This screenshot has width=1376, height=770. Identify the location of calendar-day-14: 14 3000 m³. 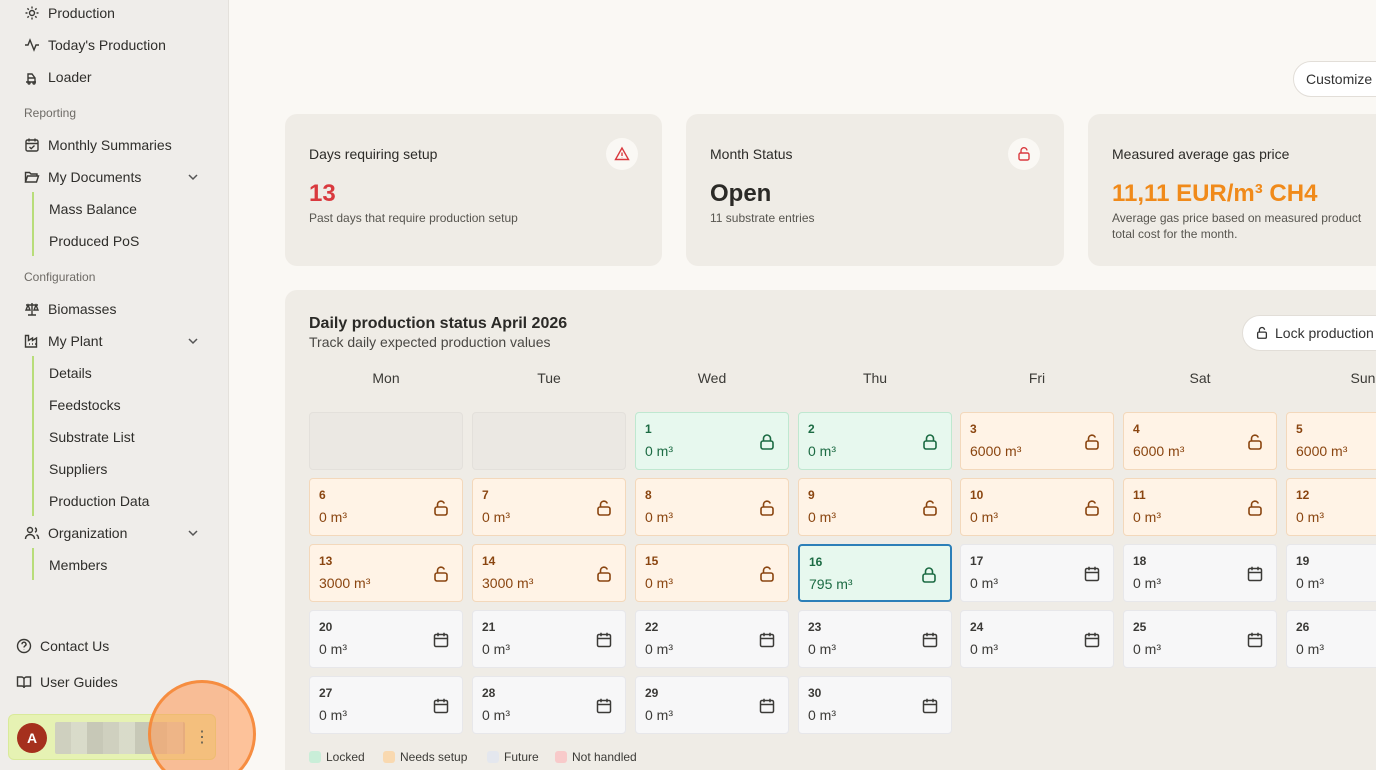
(549, 573).